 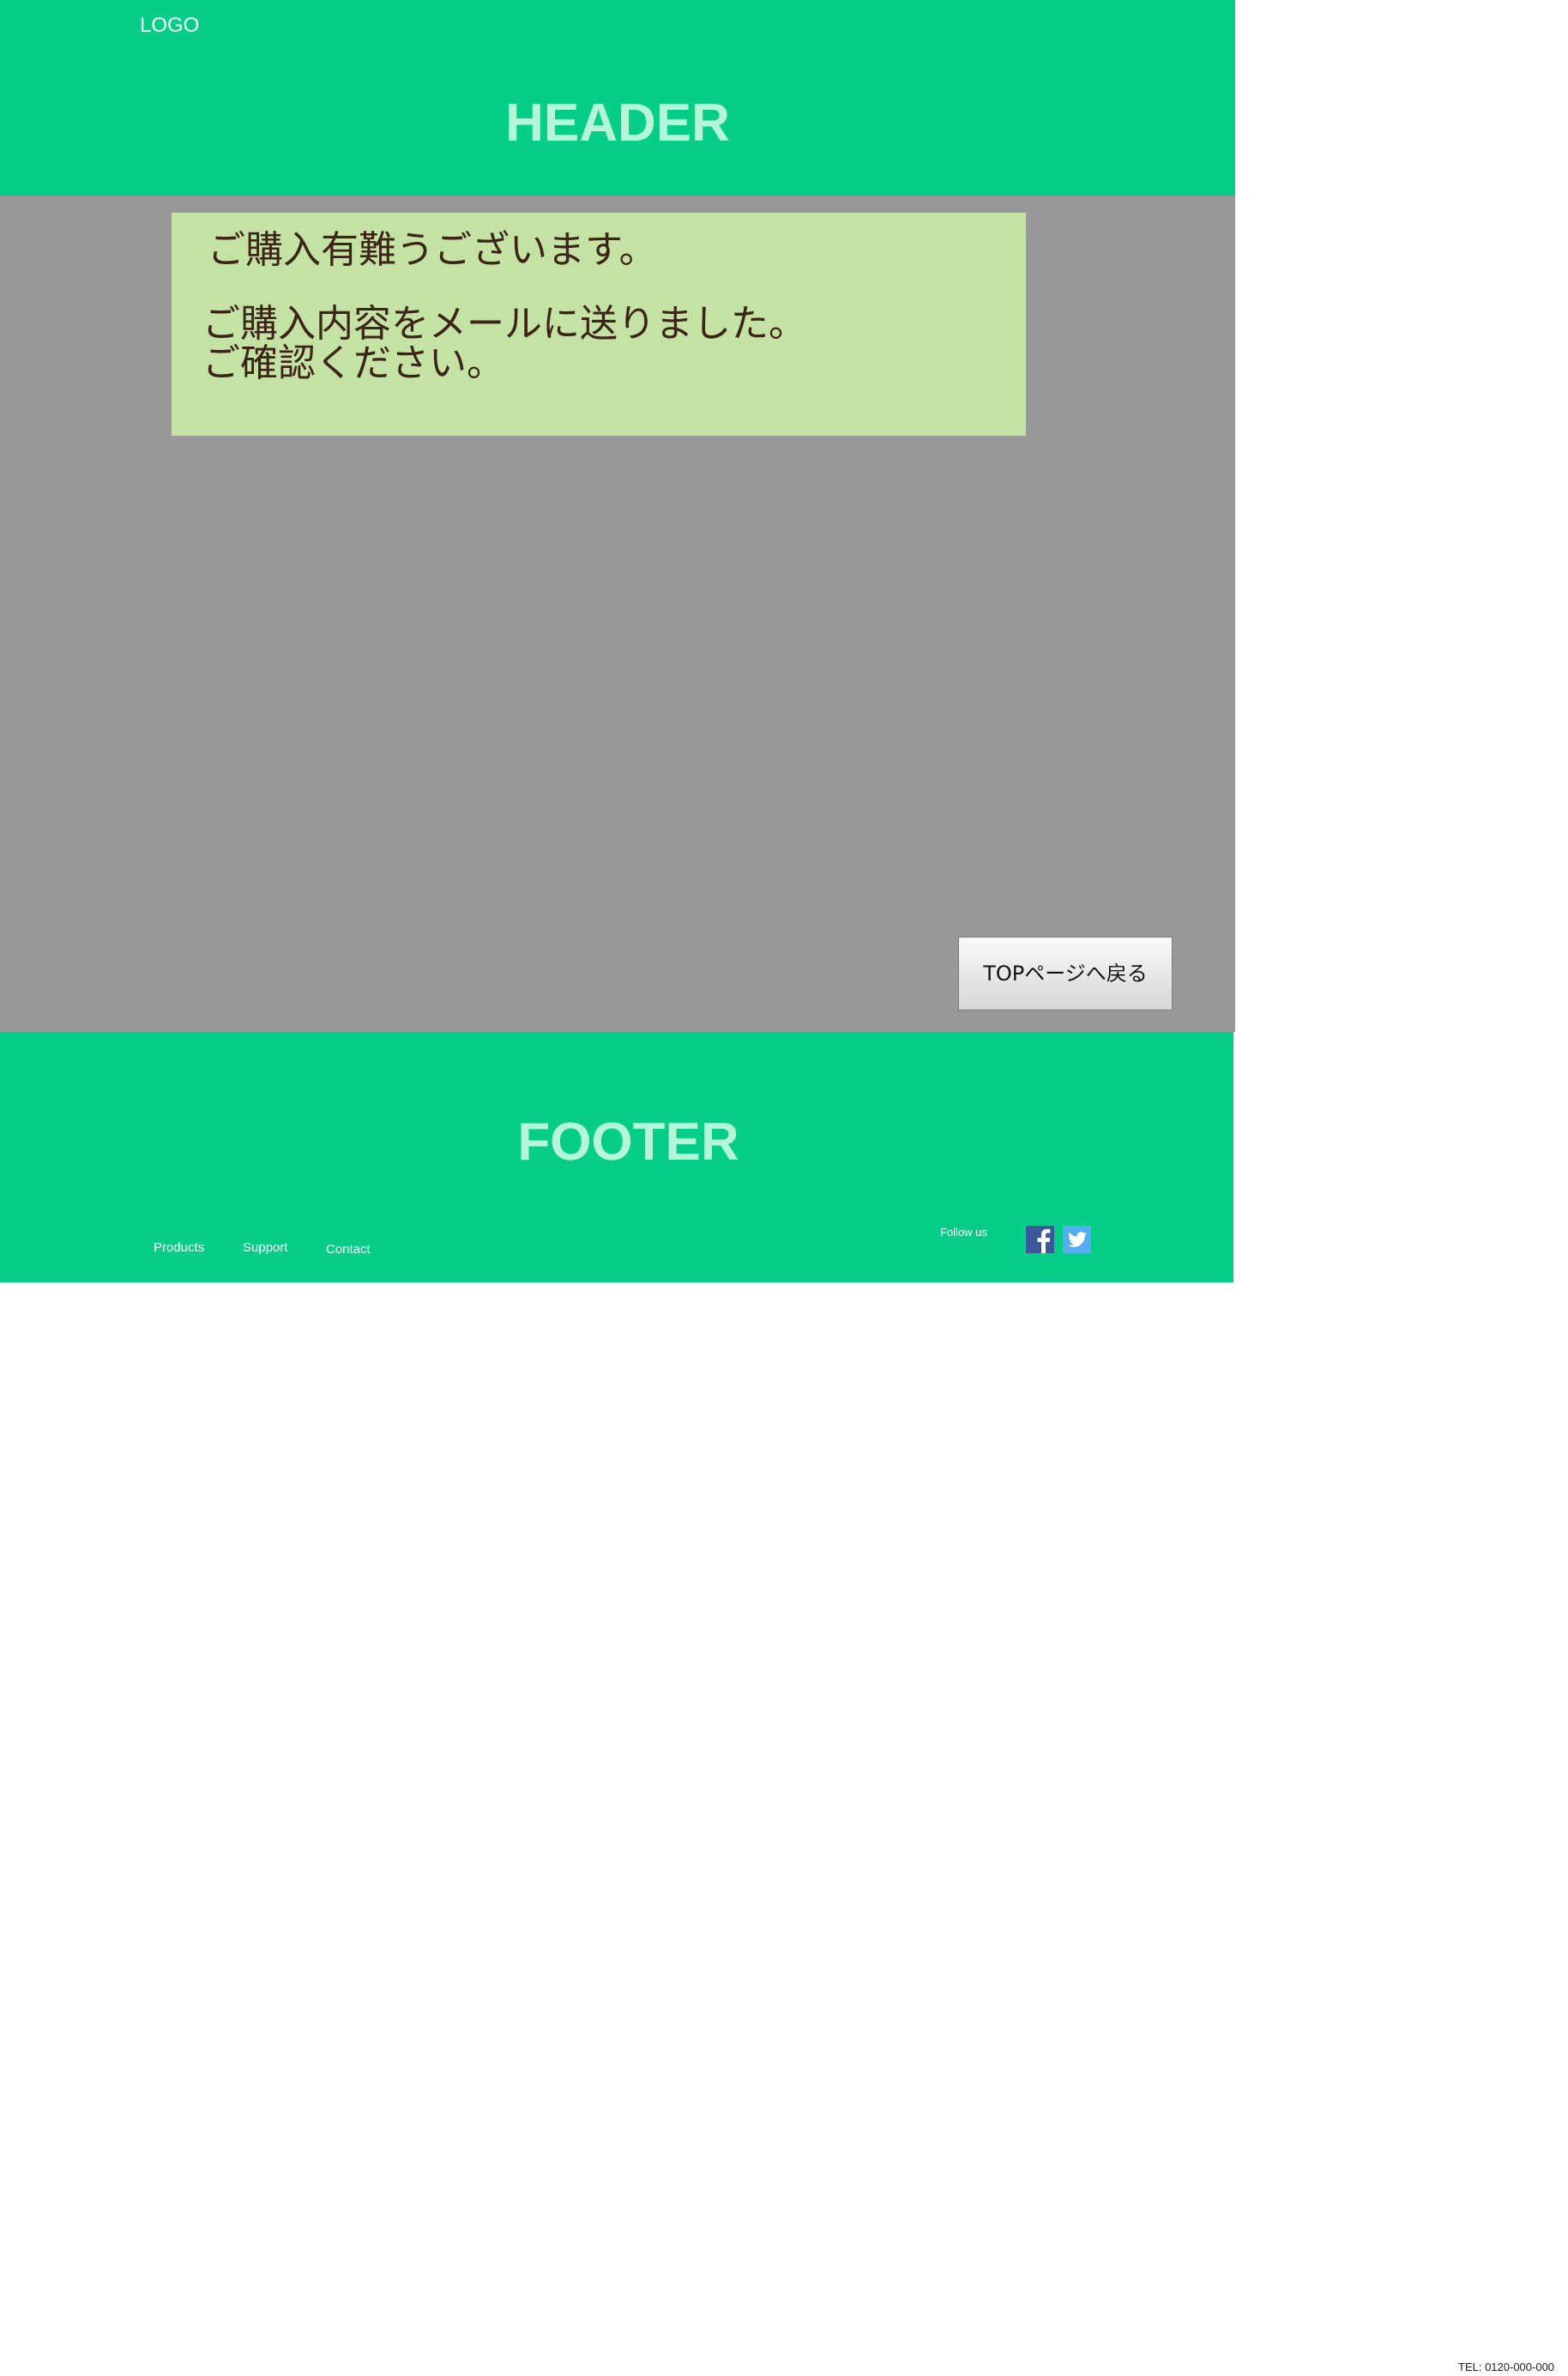 I want to click on footer-link-support: Support, so click(x=266, y=1248).